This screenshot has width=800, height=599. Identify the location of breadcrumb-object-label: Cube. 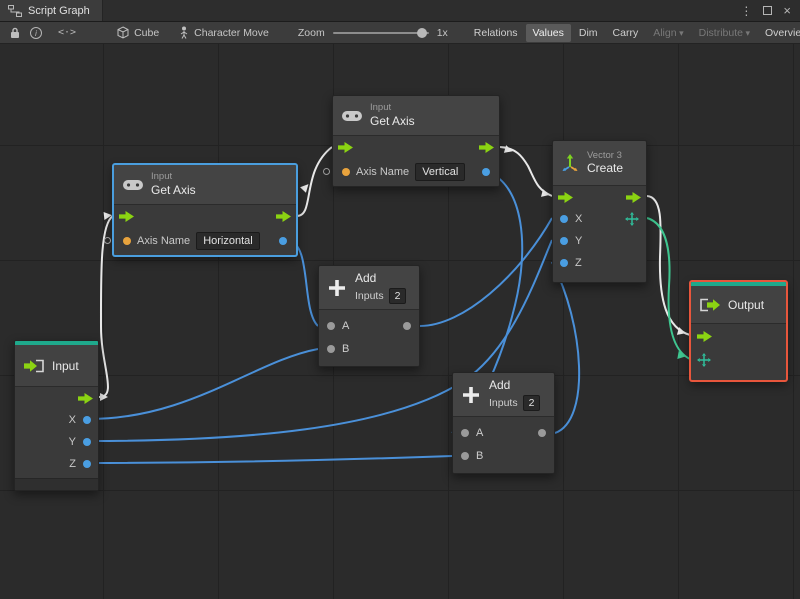
(147, 32).